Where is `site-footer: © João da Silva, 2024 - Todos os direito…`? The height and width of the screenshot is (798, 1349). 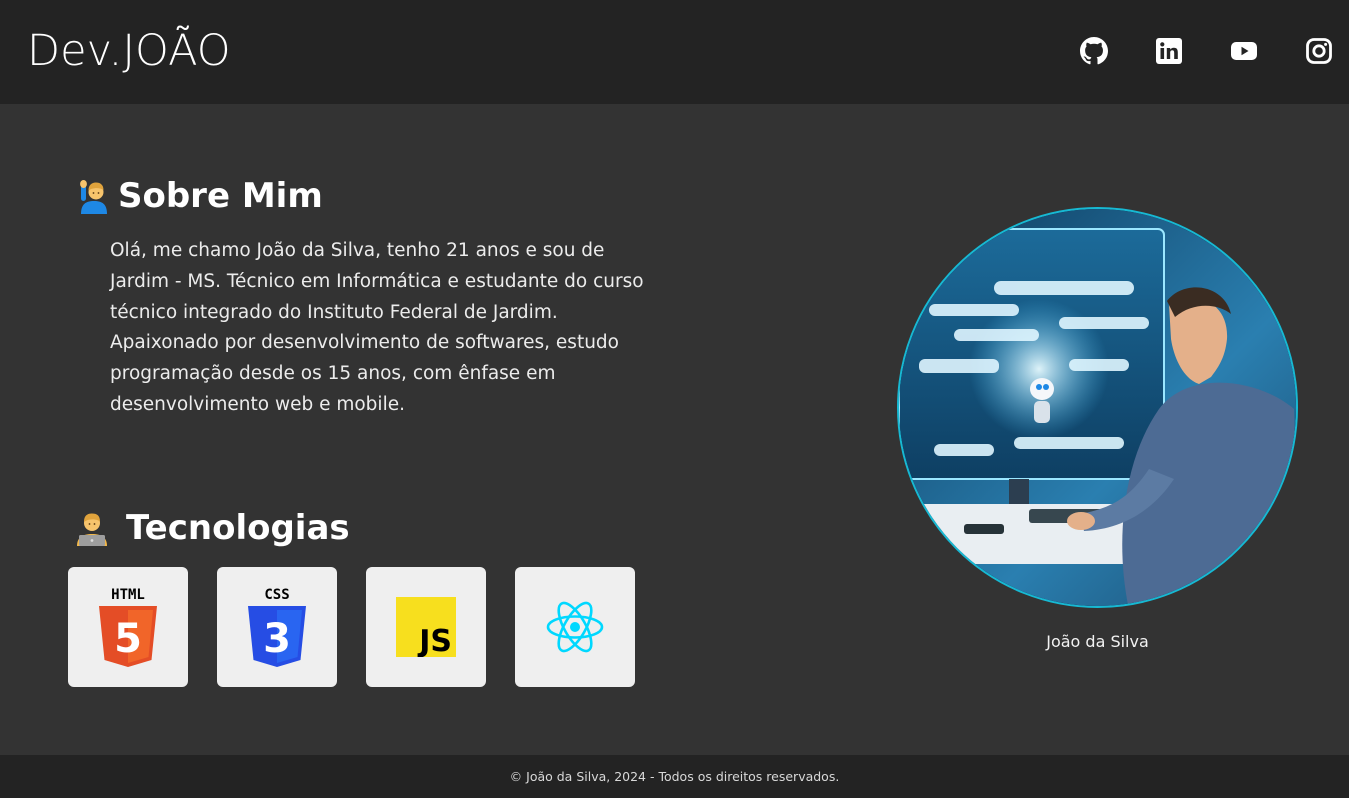
site-footer: © João da Silva, 2024 - Todos os direito… is located at coordinates (674, 776).